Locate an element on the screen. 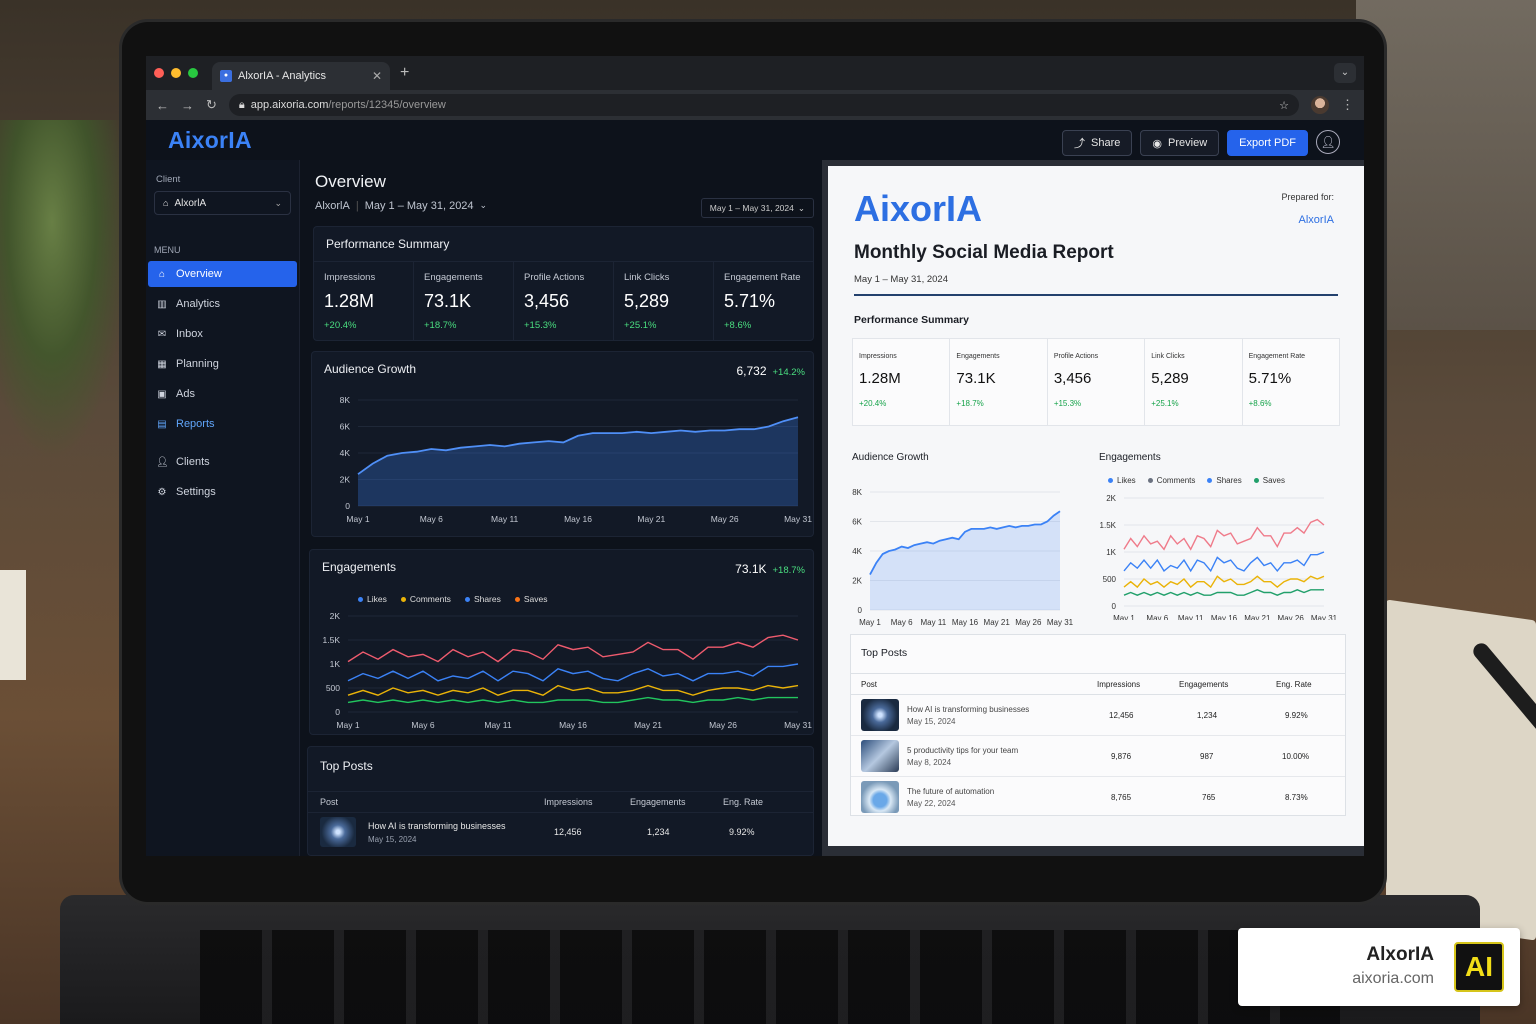 The width and height of the screenshot is (1536, 1024). profile-avatar is located at coordinates (1320, 105).